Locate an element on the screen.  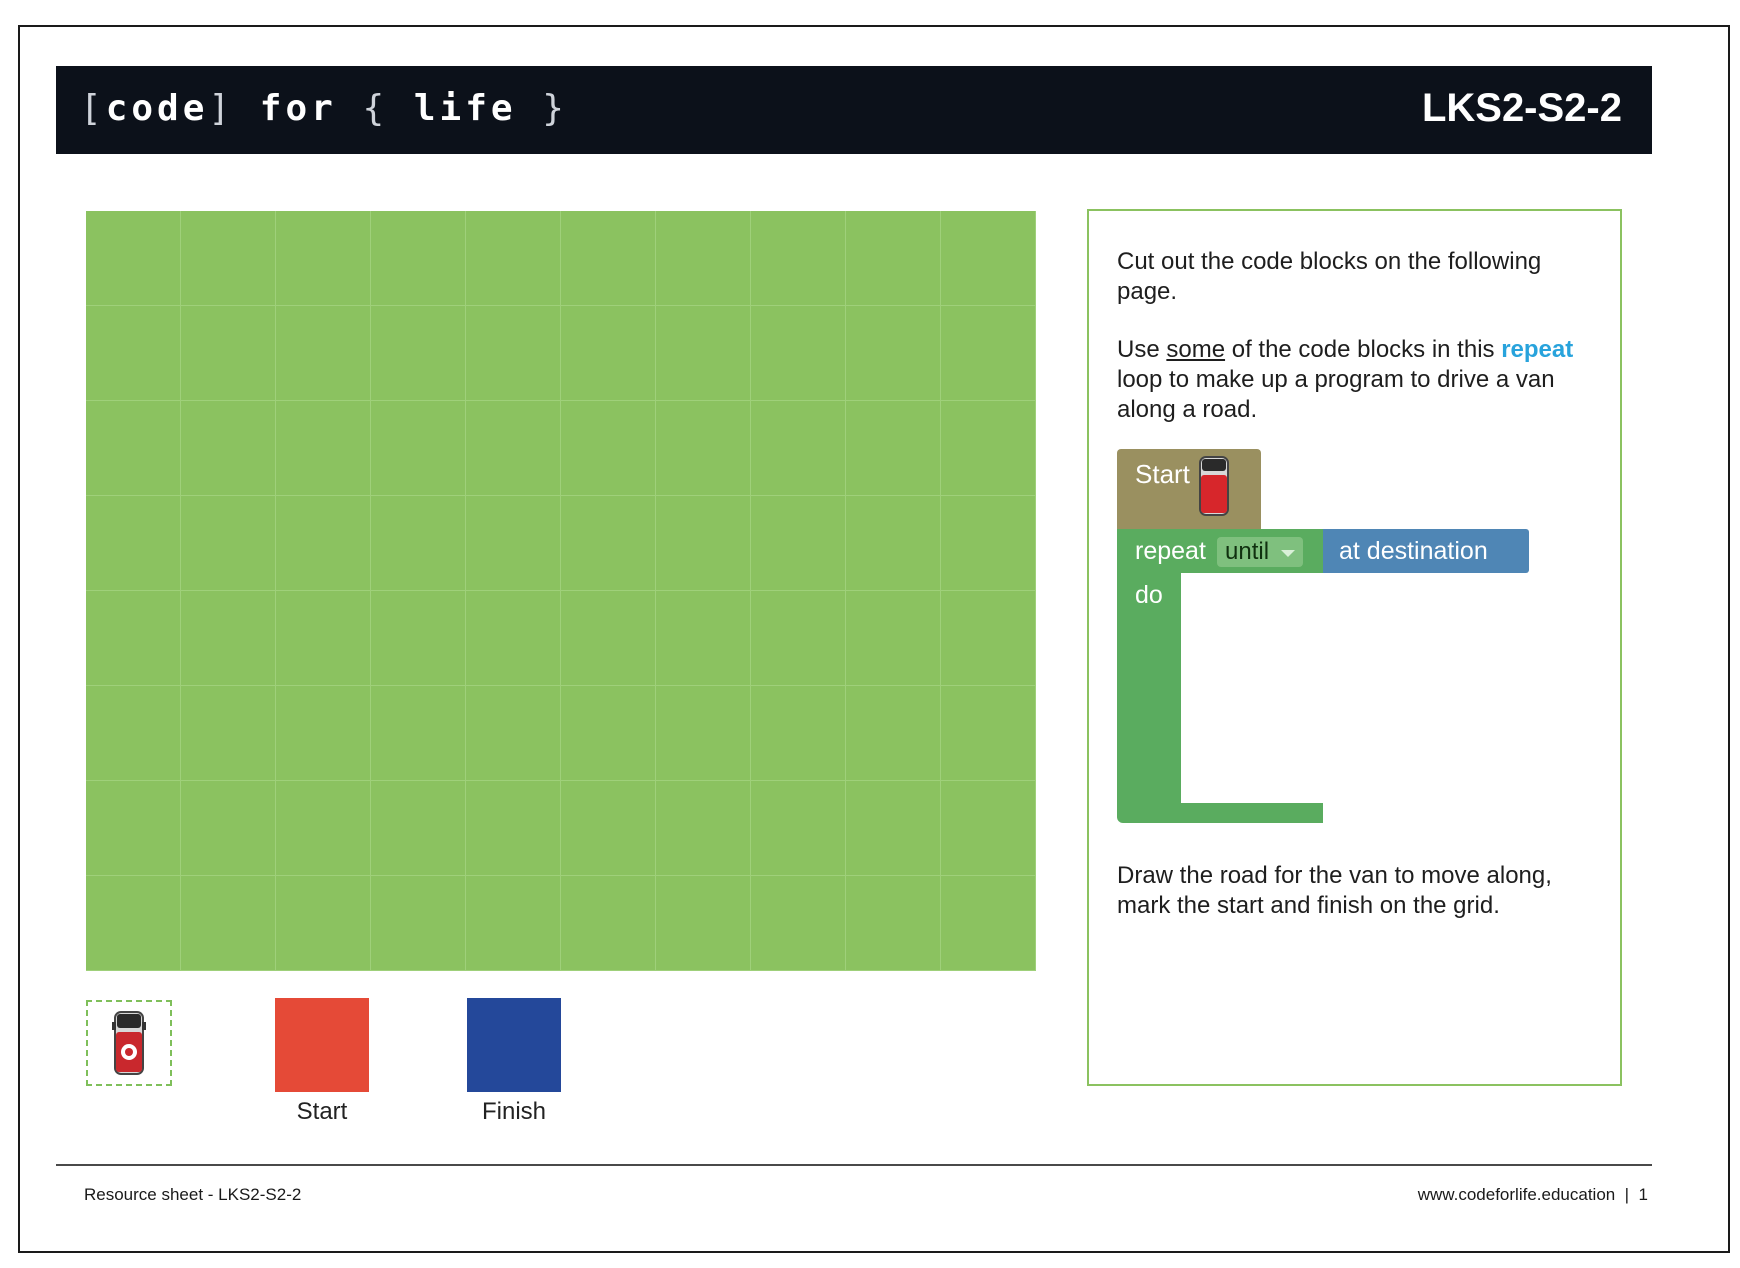
do-label: do is located at coordinates (1149, 595).